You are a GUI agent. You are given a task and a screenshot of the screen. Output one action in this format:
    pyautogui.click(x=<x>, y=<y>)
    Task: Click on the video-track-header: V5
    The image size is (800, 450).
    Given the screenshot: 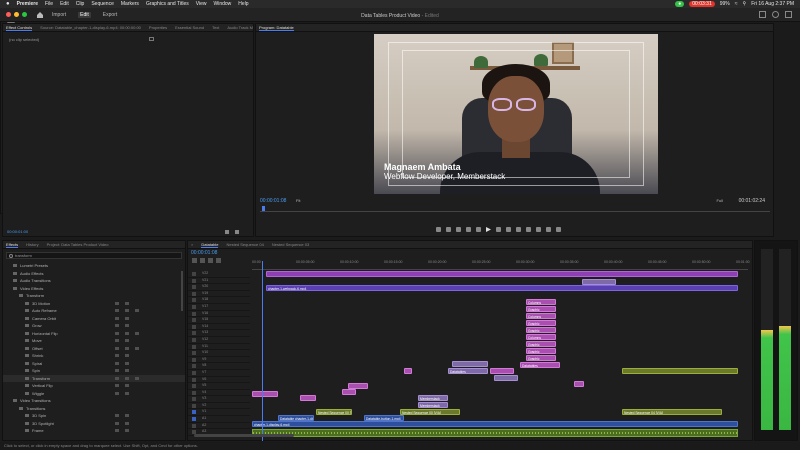 What is the action you would take?
    pyautogui.click(x=219, y=386)
    